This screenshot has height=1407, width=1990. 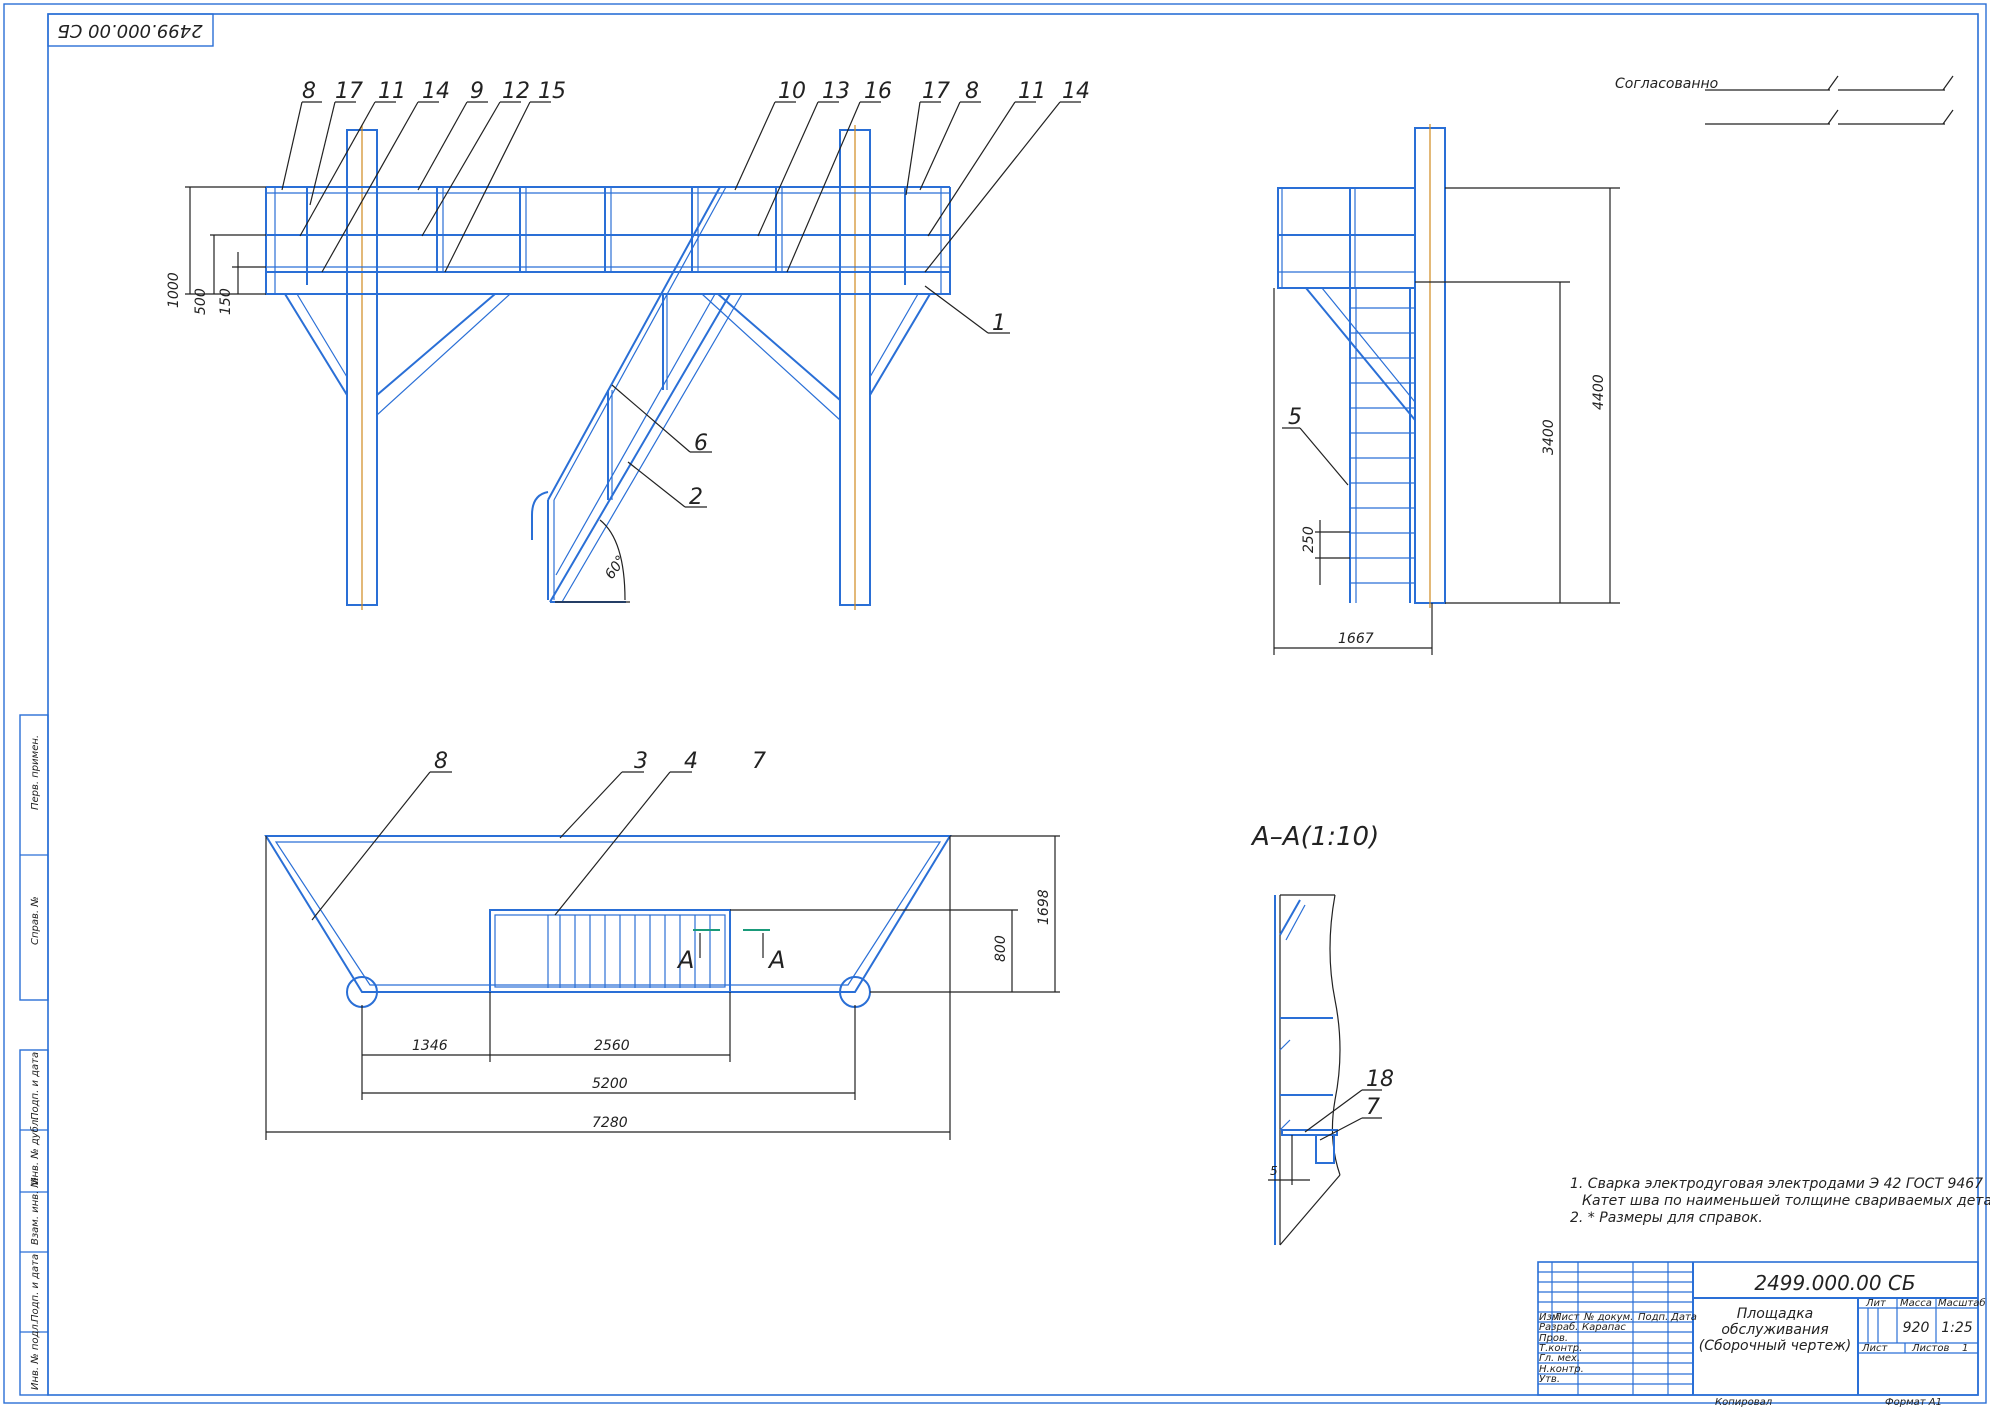 I want to click on section-dim-5: 5, so click(x=1274, y=1171).